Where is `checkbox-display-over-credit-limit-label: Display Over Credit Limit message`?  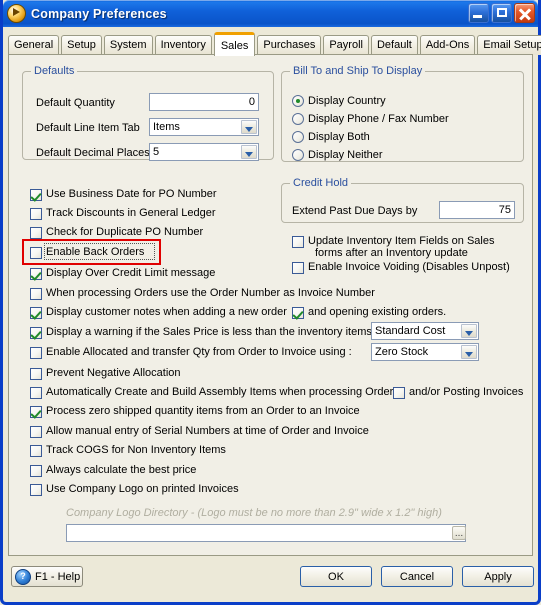 checkbox-display-over-credit-limit-label: Display Over Credit Limit message is located at coordinates (131, 273).